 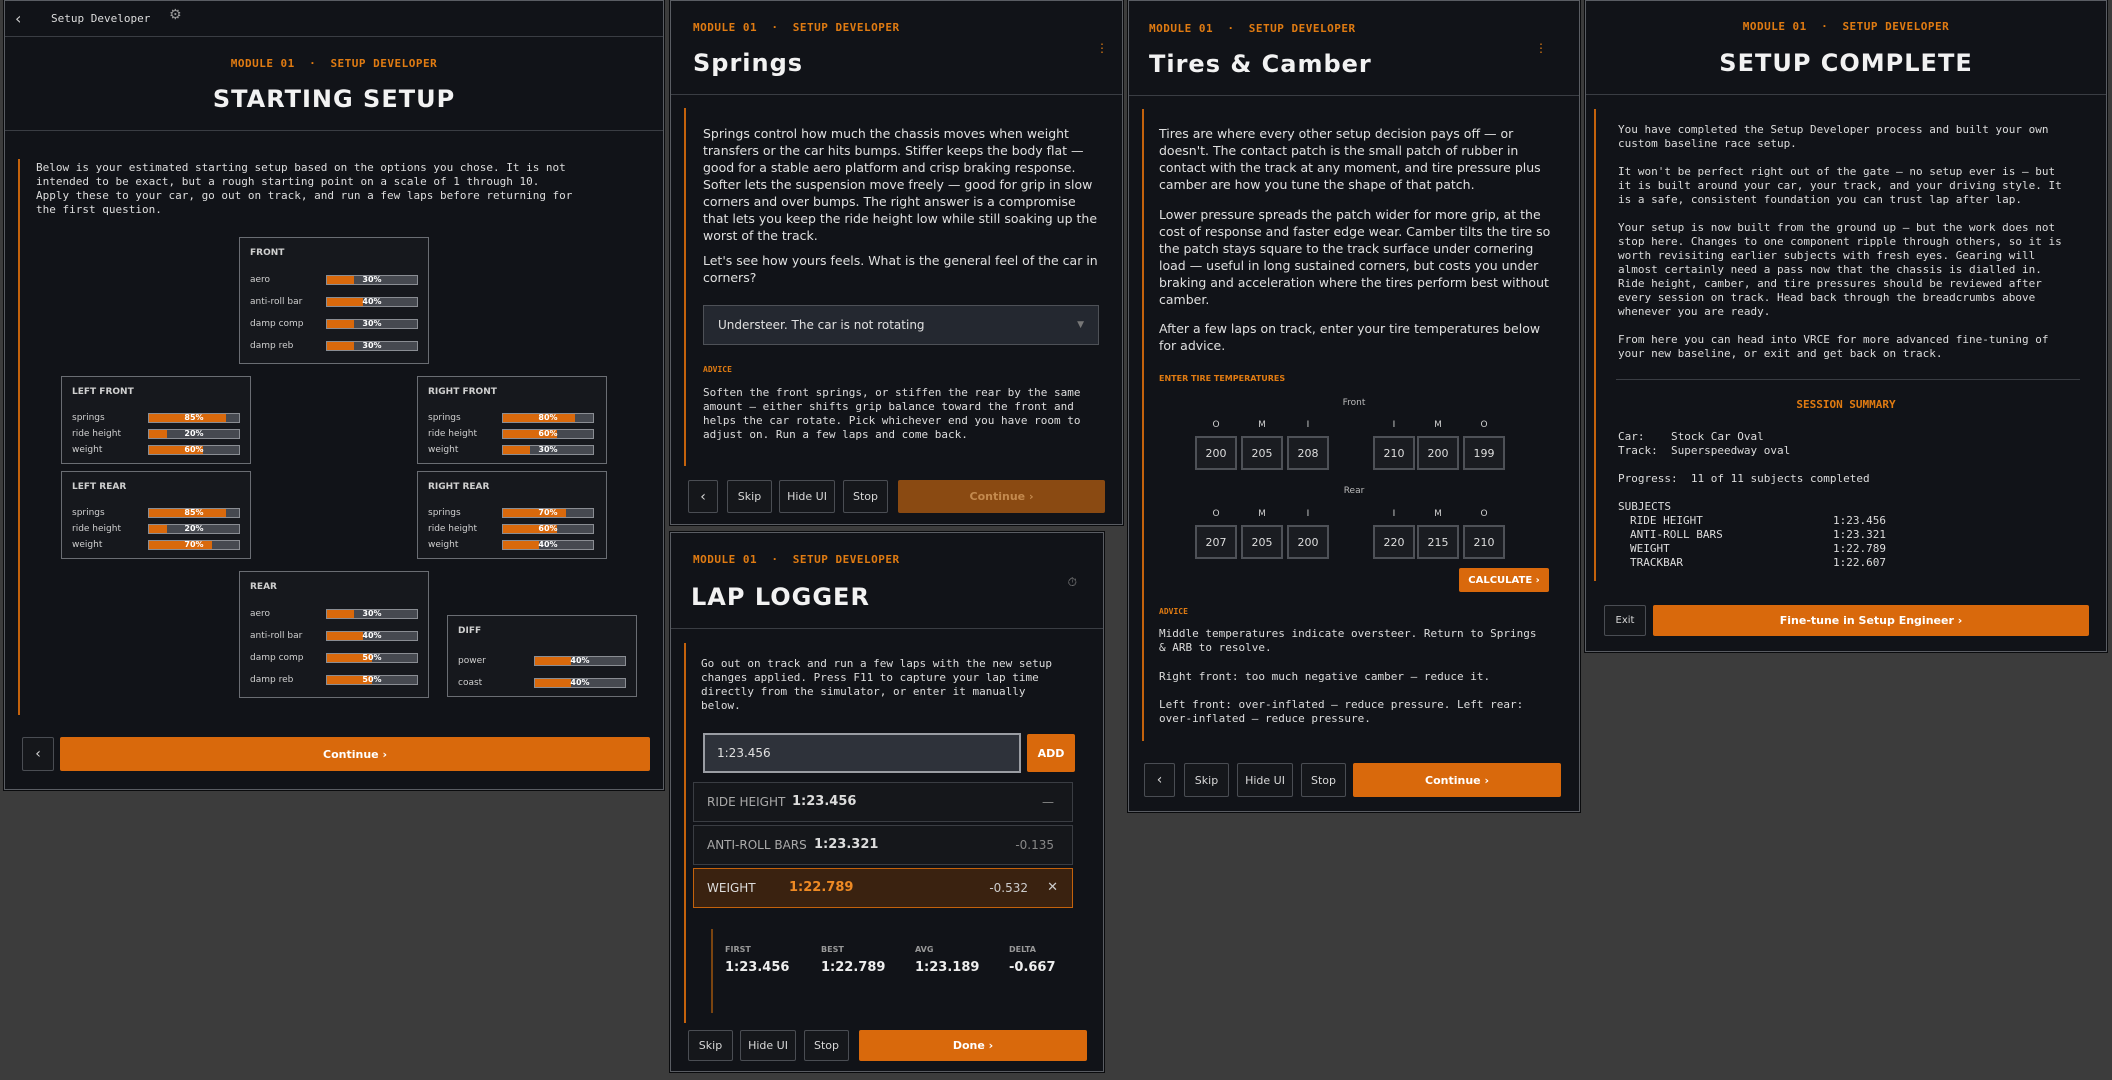 I want to click on tire-column-label: M, so click(x=1438, y=425).